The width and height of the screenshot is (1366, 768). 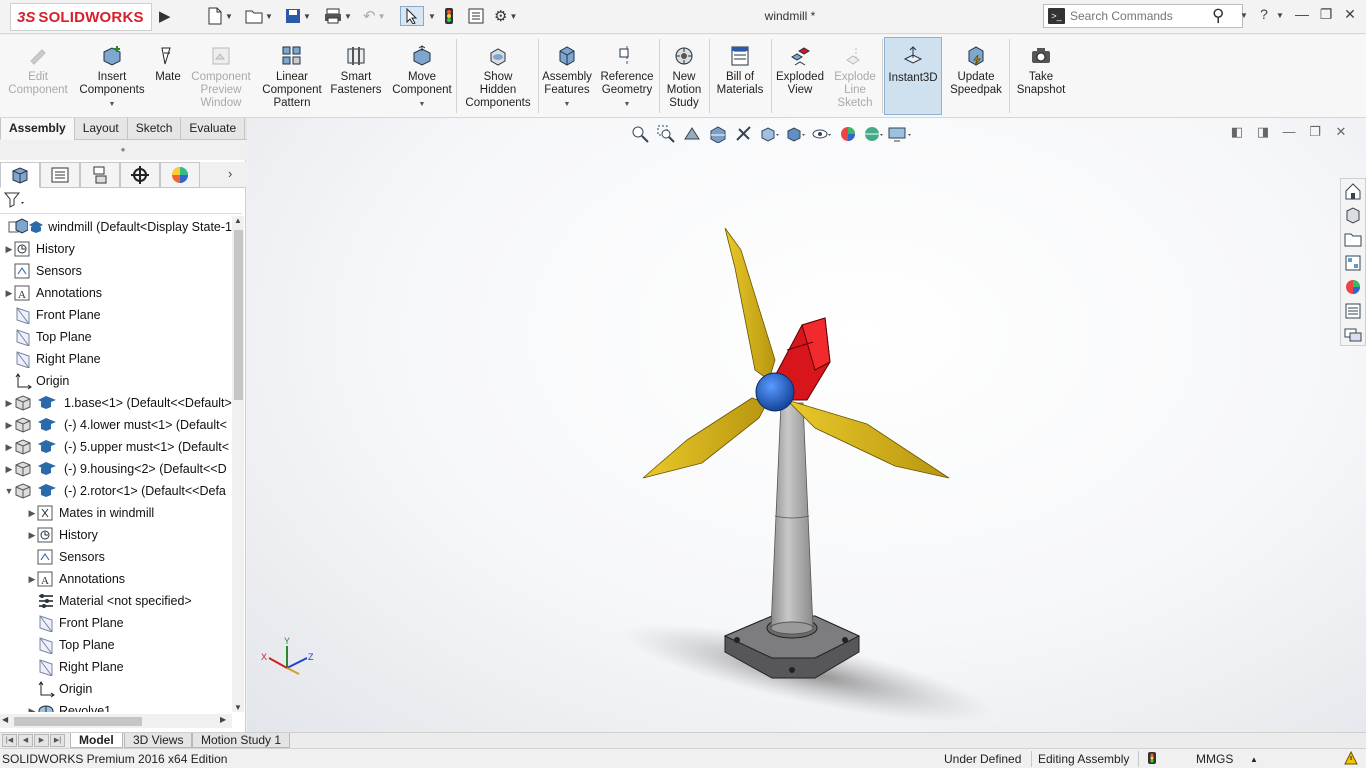 I want to click on tab-dimxpert, so click(x=140, y=175).